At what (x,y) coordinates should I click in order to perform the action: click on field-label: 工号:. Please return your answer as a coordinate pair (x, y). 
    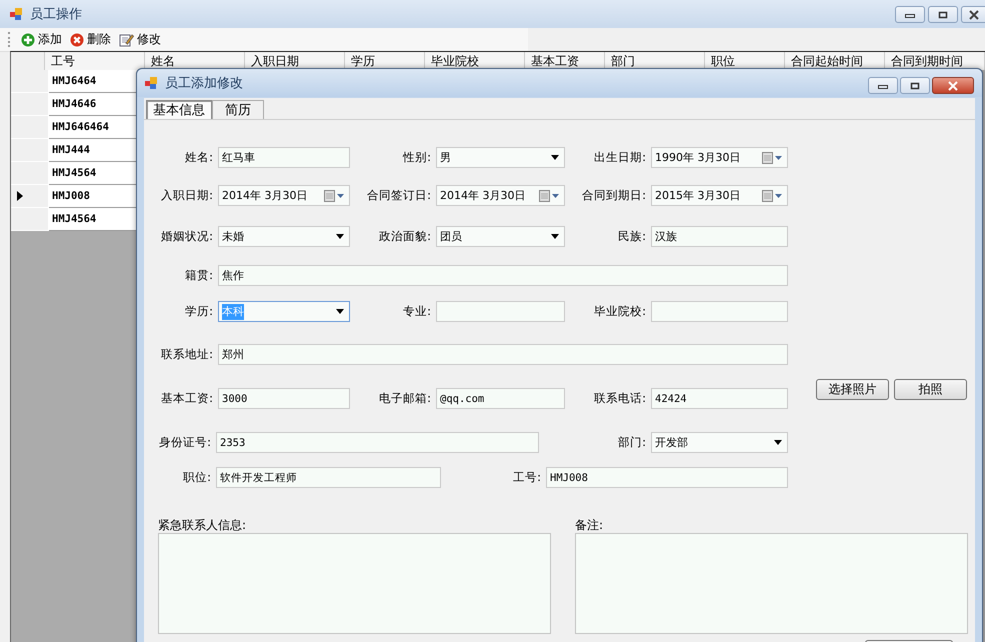
    Looking at the image, I should click on (527, 477).